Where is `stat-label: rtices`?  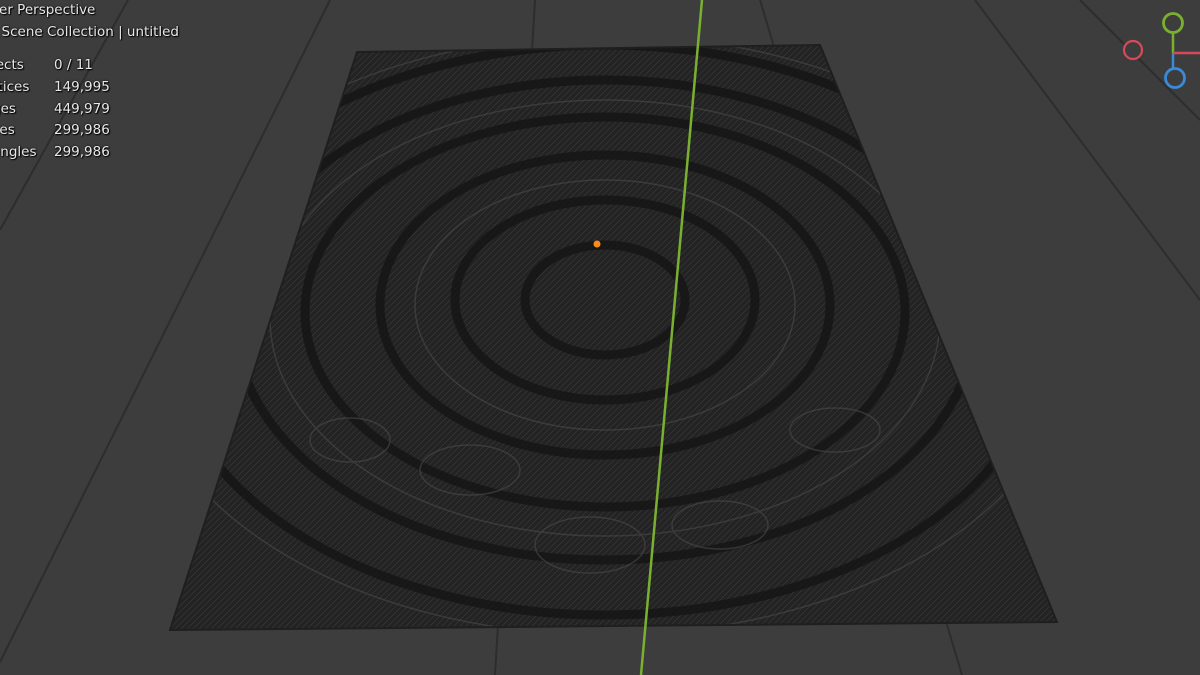 stat-label: rtices is located at coordinates (15, 87).